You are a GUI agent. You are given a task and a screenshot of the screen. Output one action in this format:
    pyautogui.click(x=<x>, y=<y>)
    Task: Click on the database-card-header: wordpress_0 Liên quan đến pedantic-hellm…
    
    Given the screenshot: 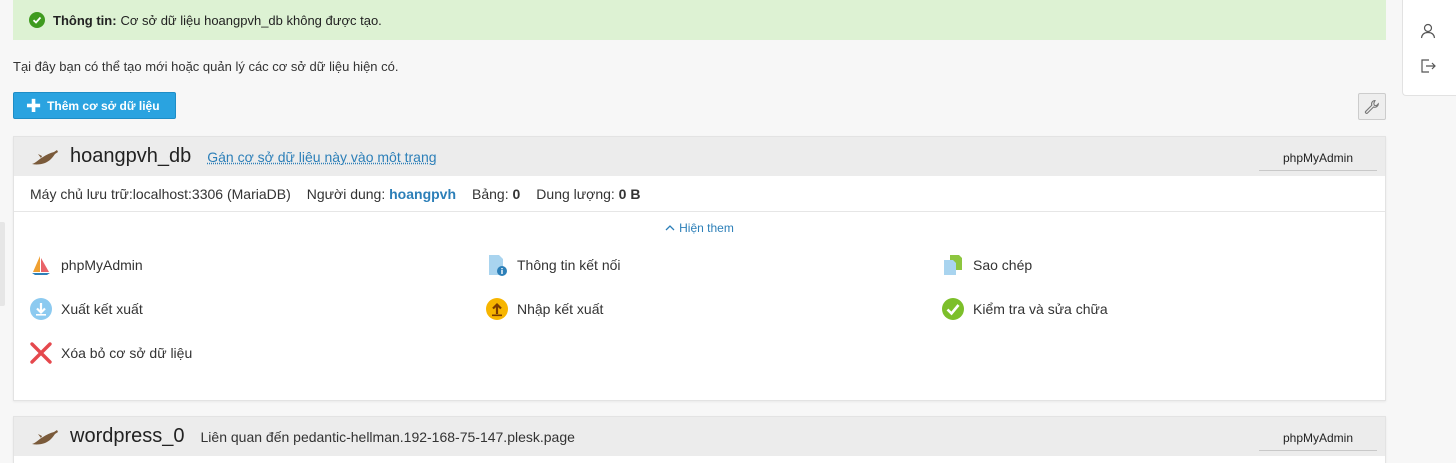 What is the action you would take?
    pyautogui.click(x=699, y=436)
    